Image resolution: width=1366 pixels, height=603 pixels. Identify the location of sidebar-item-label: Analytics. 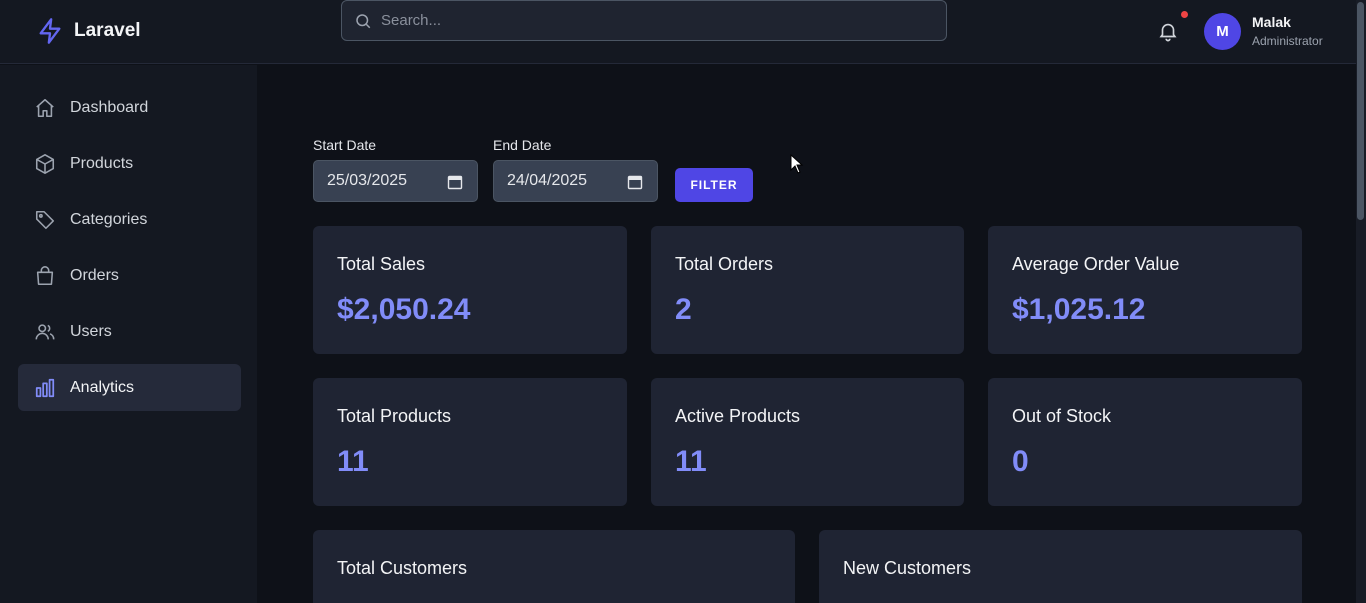
(102, 387).